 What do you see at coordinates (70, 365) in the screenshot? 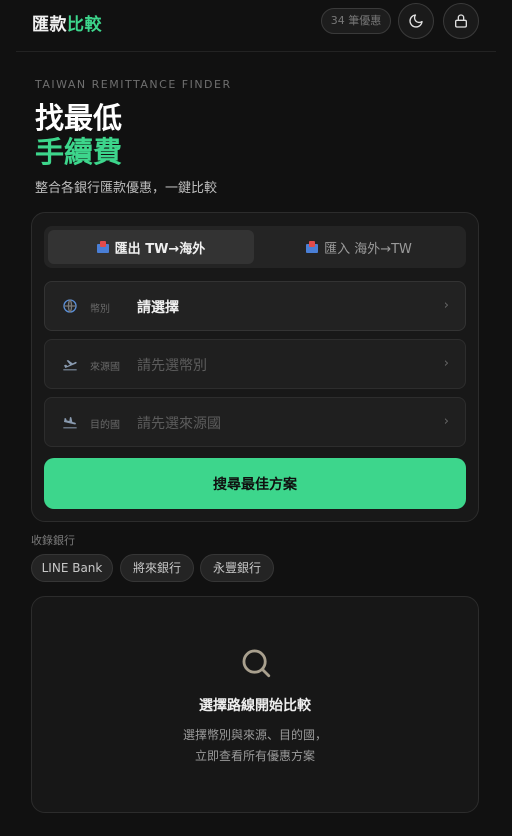
I see `plane-departure-icon` at bounding box center [70, 365].